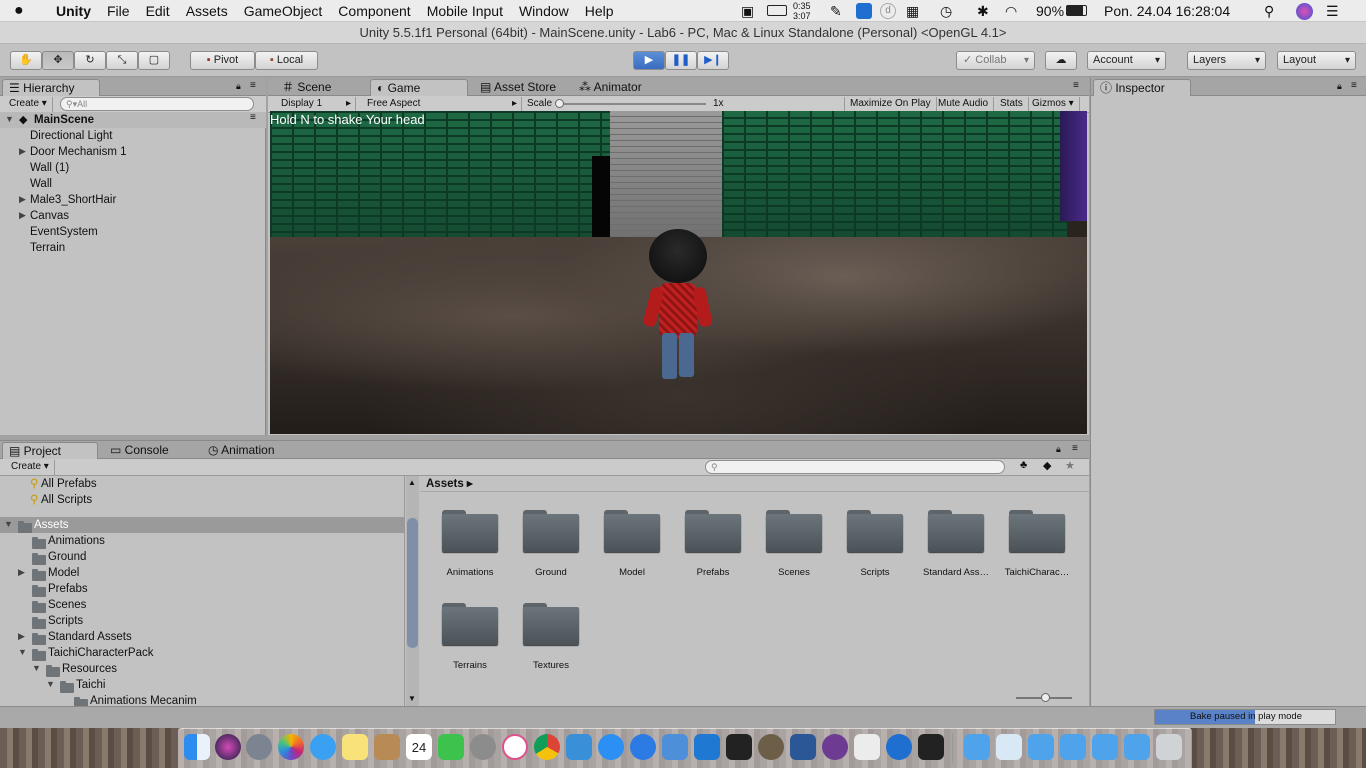  Describe the element at coordinates (202, 573) in the screenshot. I see `project-tree-item: ▶ Model` at that location.